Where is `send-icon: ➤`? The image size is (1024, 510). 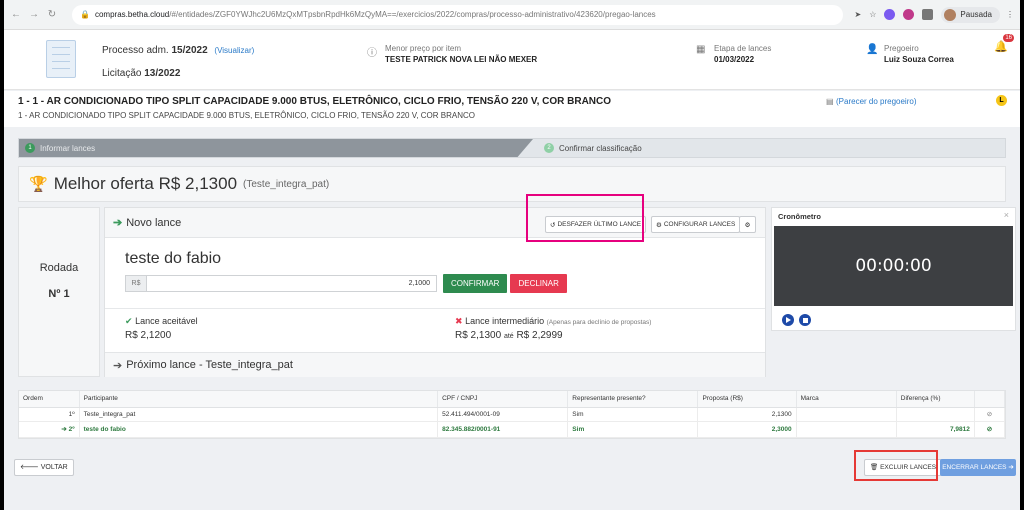
send-icon: ➤ is located at coordinates (858, 14).